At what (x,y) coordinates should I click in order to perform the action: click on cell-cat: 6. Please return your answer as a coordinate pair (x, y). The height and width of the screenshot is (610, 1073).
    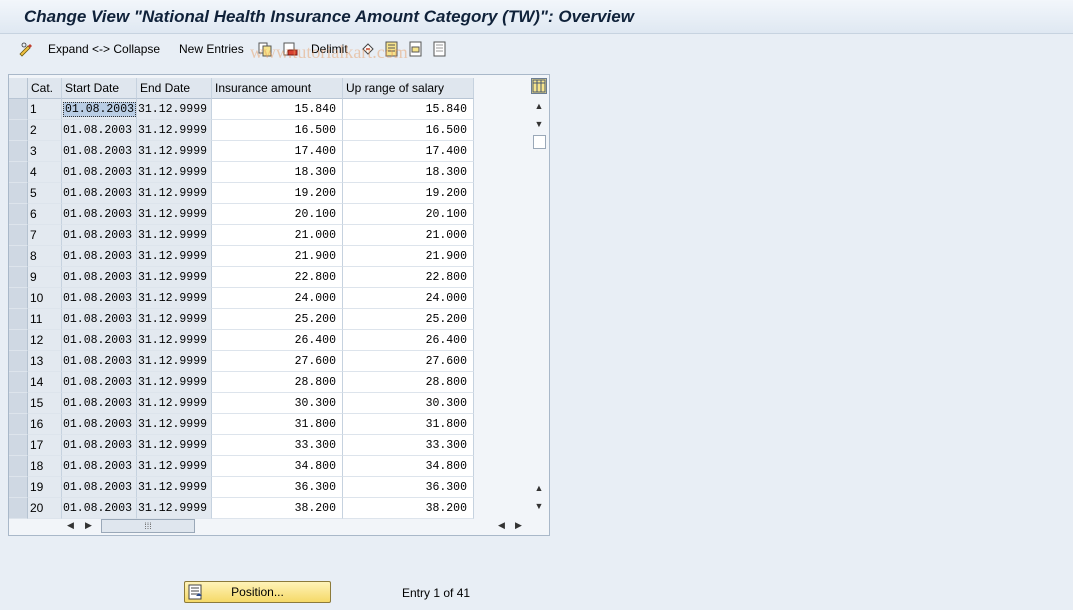
    Looking at the image, I should click on (45, 214).